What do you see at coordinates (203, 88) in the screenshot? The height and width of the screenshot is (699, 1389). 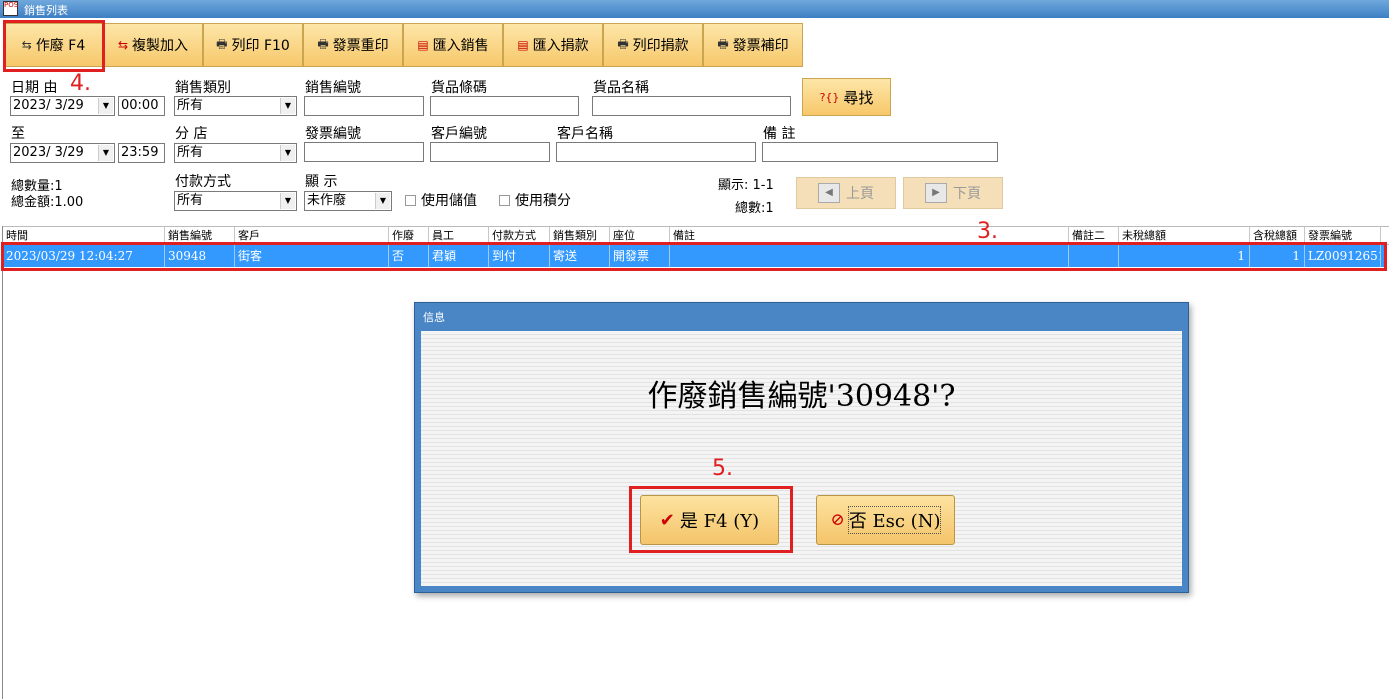 I see `sale-type-label: 銷售類別` at bounding box center [203, 88].